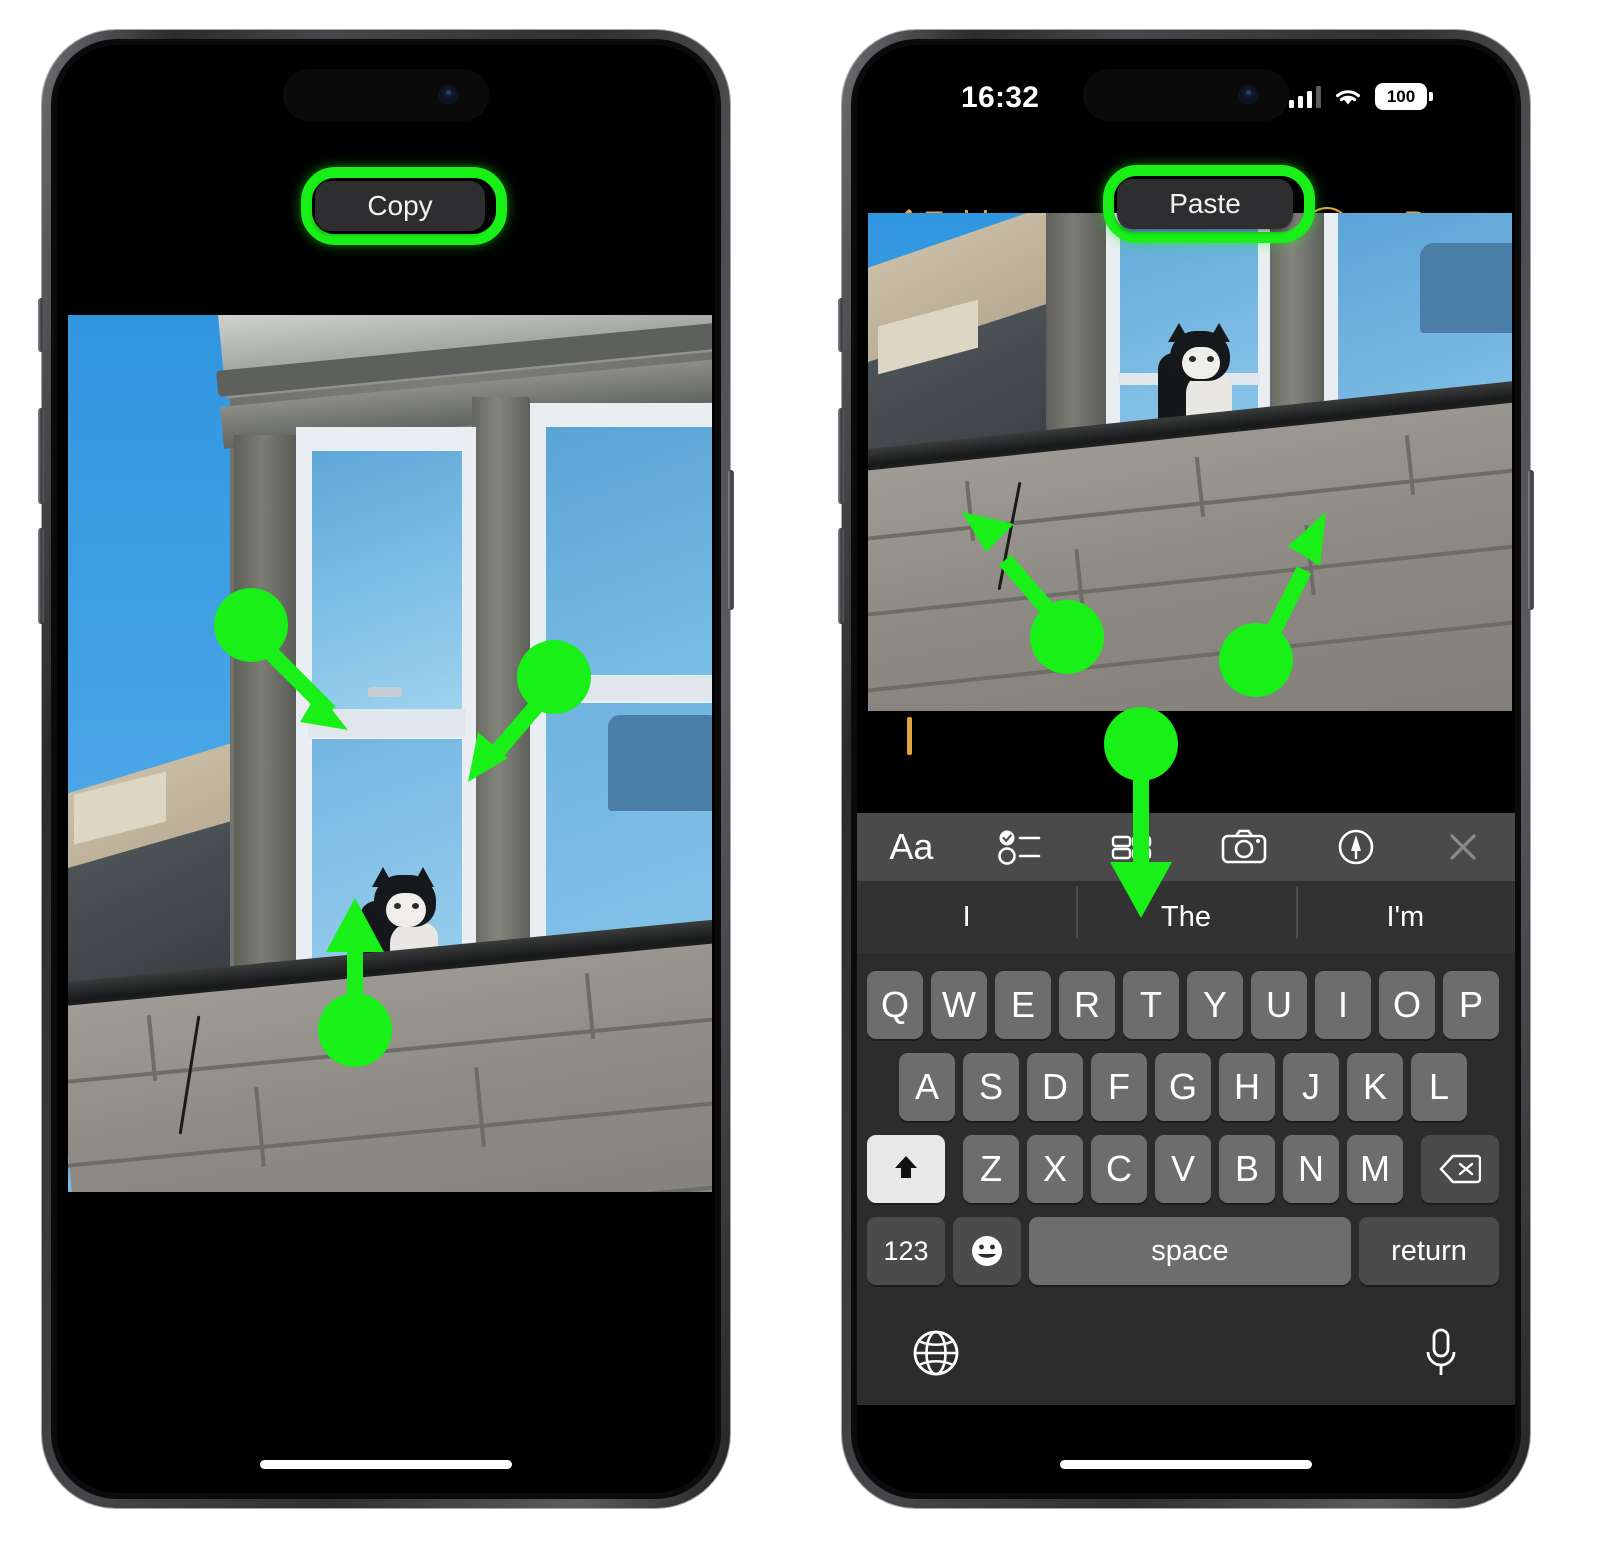 The image size is (1600, 1544). I want to click on key-g: G, so click(1183, 1087).